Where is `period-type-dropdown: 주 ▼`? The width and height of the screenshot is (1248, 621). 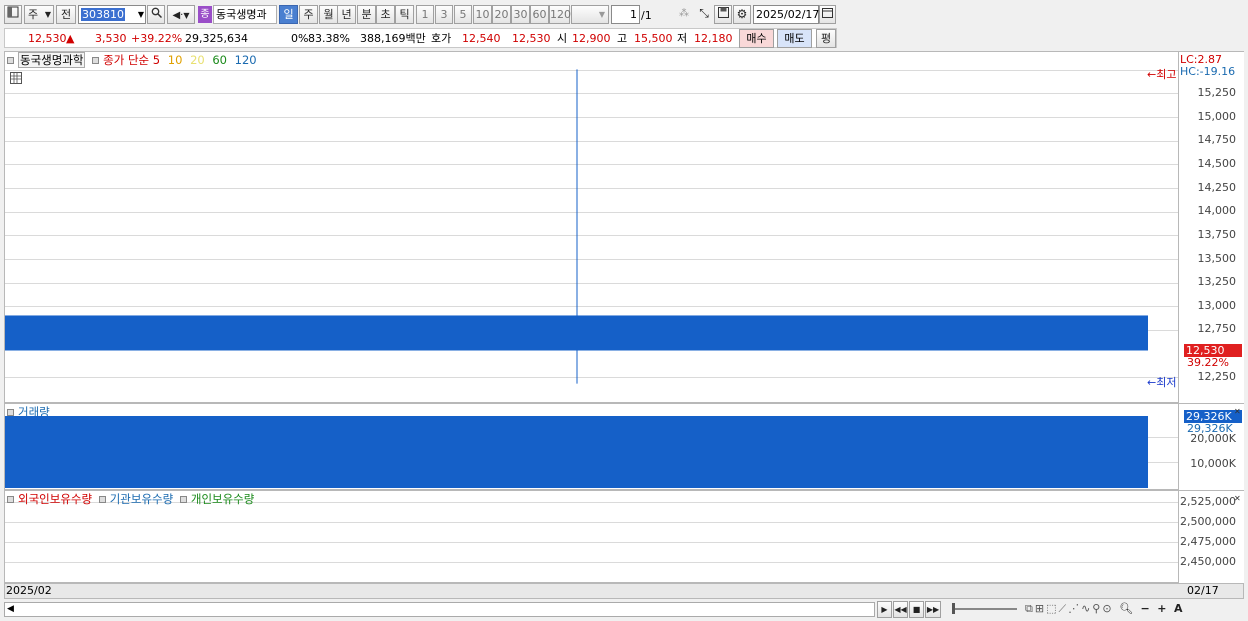 period-type-dropdown: 주 ▼ is located at coordinates (39, 14).